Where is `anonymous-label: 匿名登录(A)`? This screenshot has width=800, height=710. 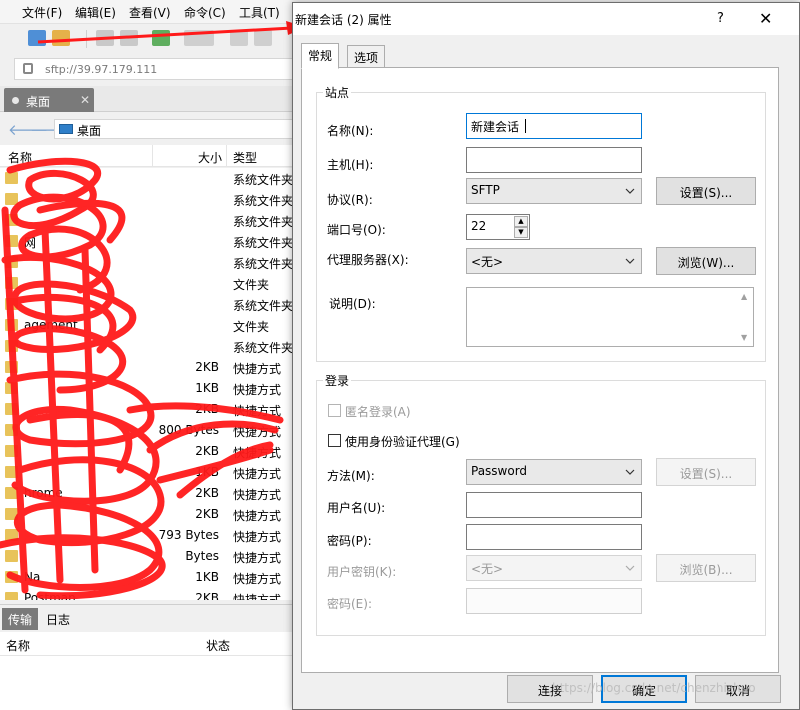 anonymous-label: 匿名登录(A) is located at coordinates (378, 412).